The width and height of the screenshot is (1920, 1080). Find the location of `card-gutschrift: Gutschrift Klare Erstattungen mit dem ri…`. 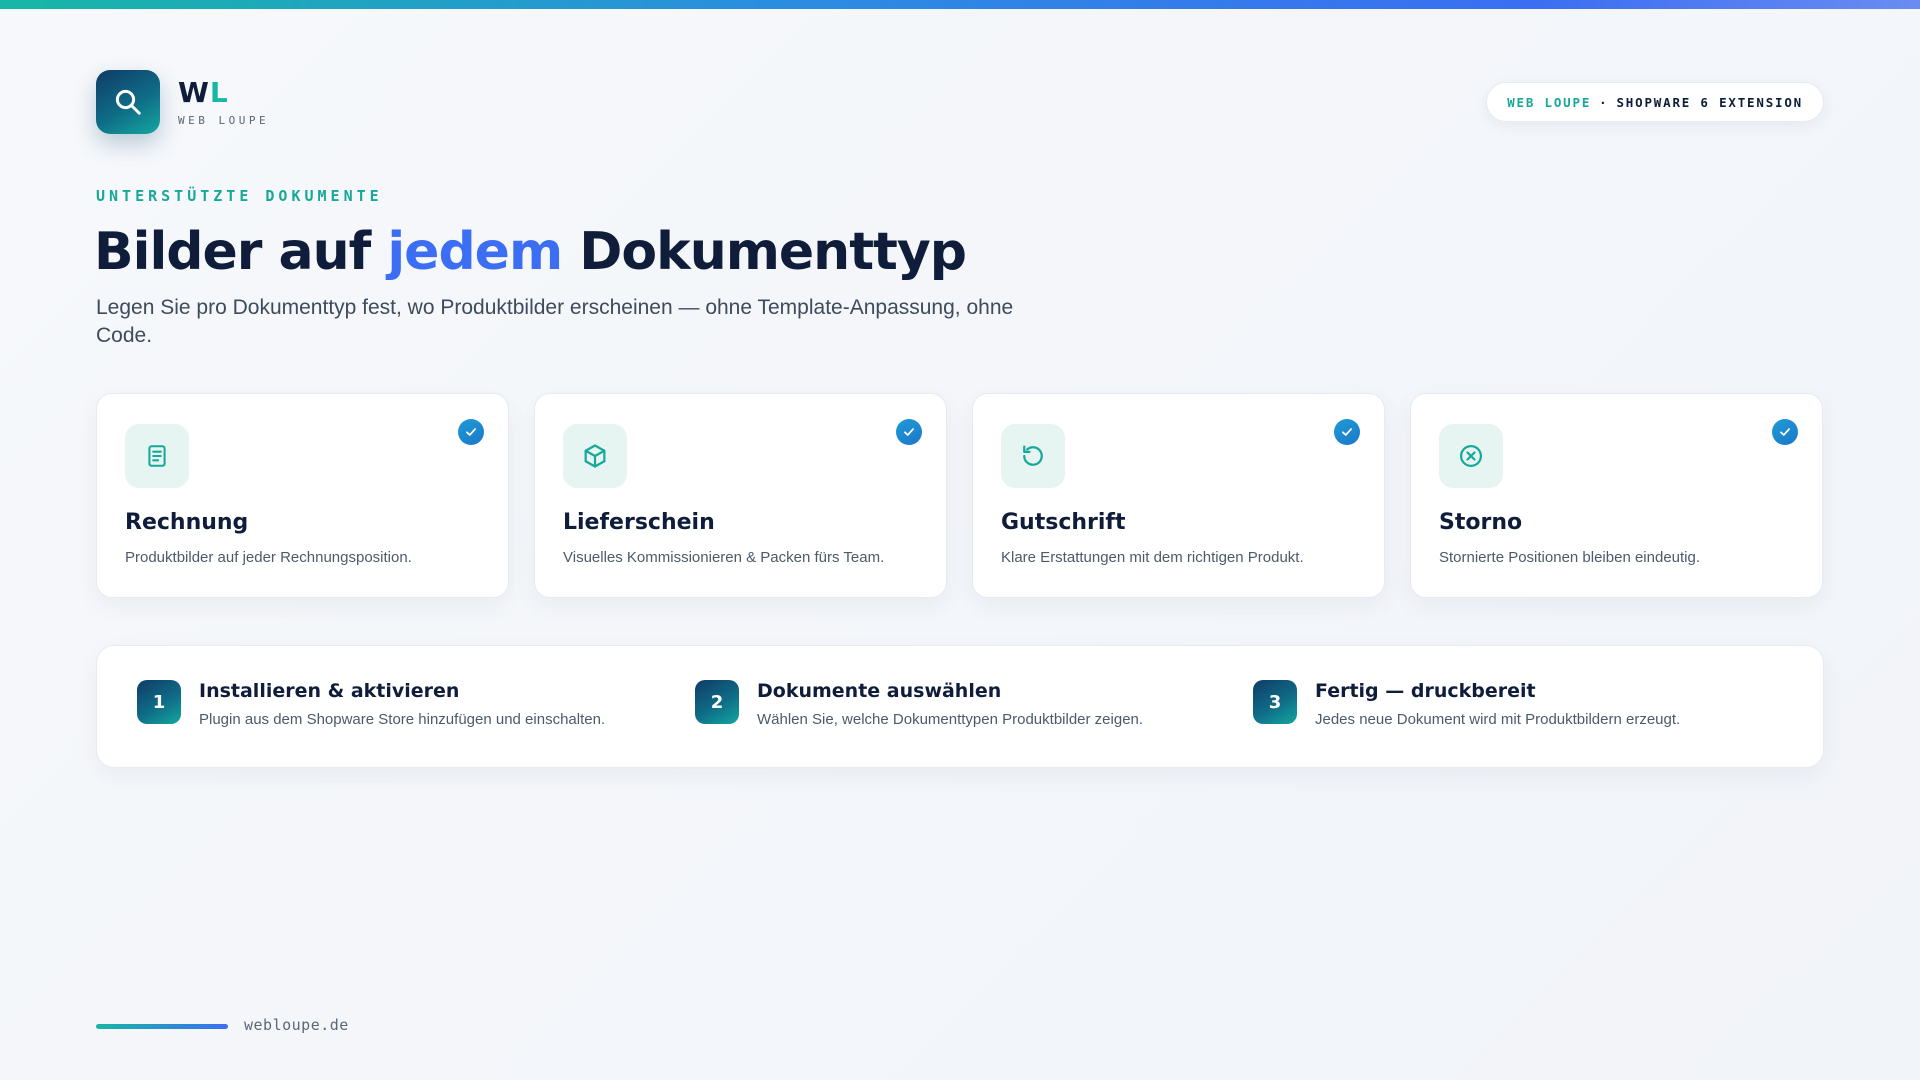

card-gutschrift: Gutschrift Klare Erstattungen mit dem ri… is located at coordinates (1178, 495).